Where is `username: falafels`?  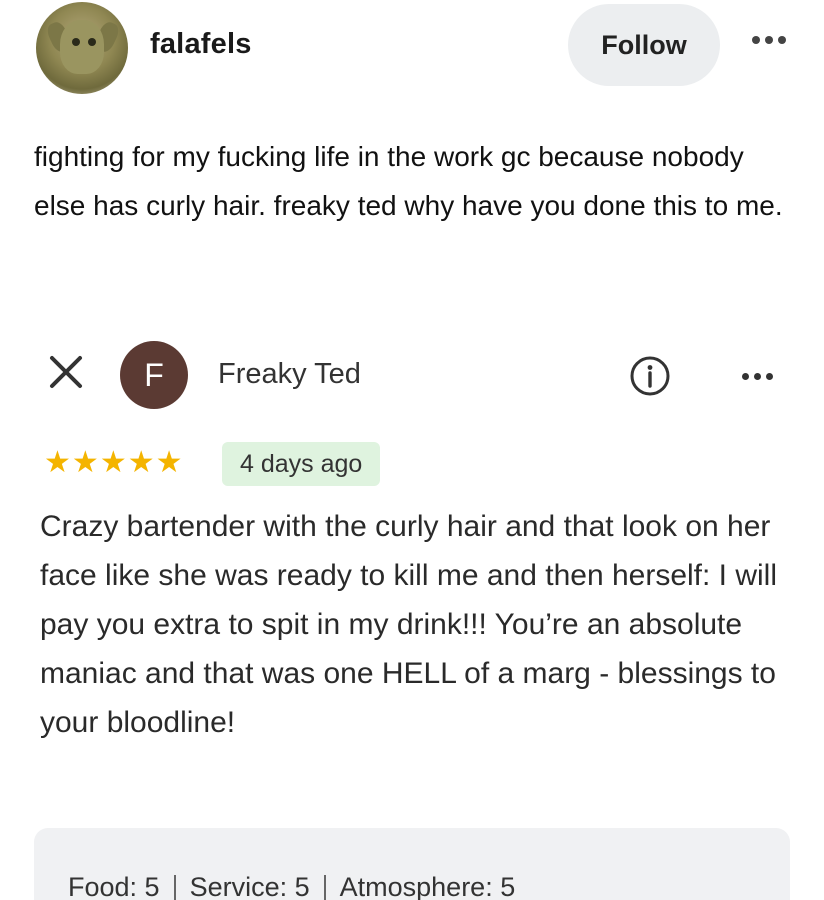
username: falafels is located at coordinates (201, 44).